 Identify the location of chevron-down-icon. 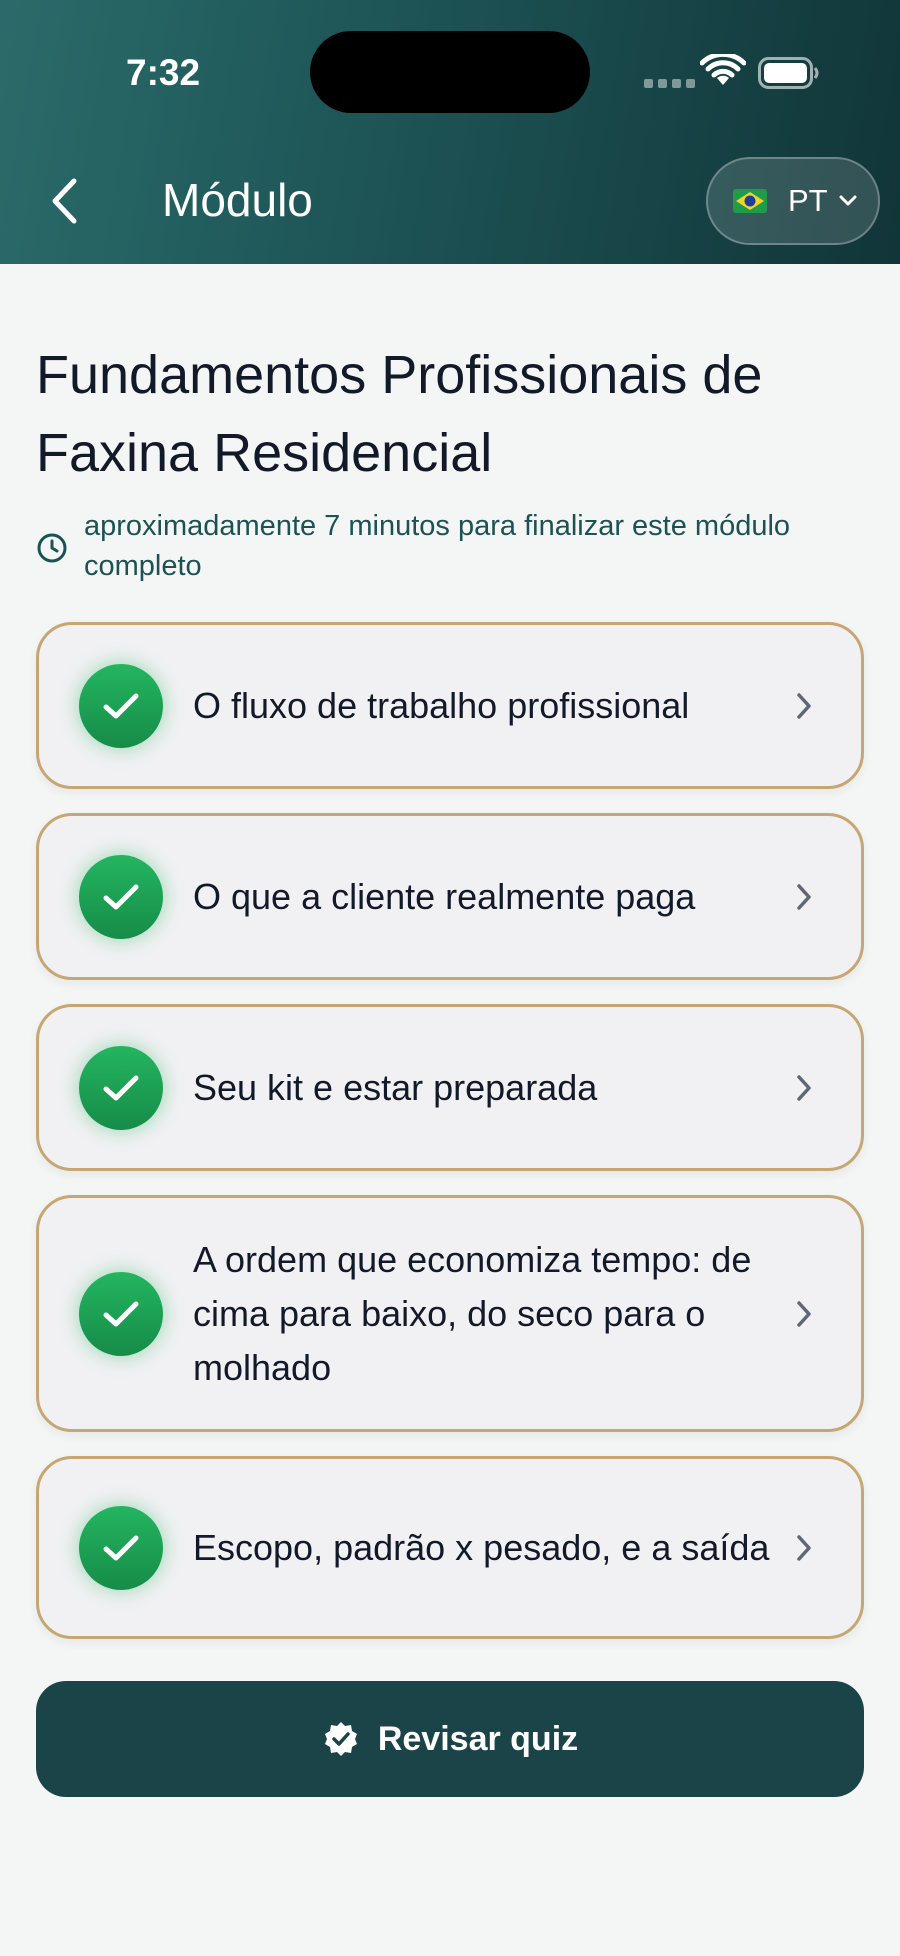
(848, 200).